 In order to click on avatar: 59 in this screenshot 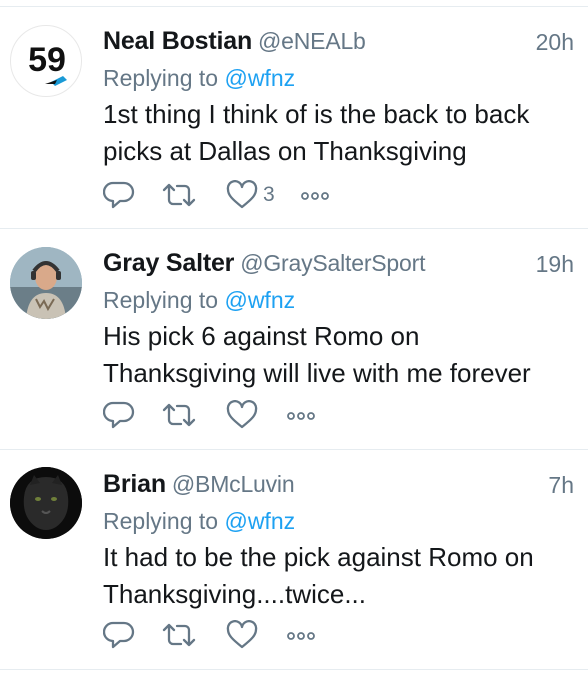, I will do `click(46, 61)`.